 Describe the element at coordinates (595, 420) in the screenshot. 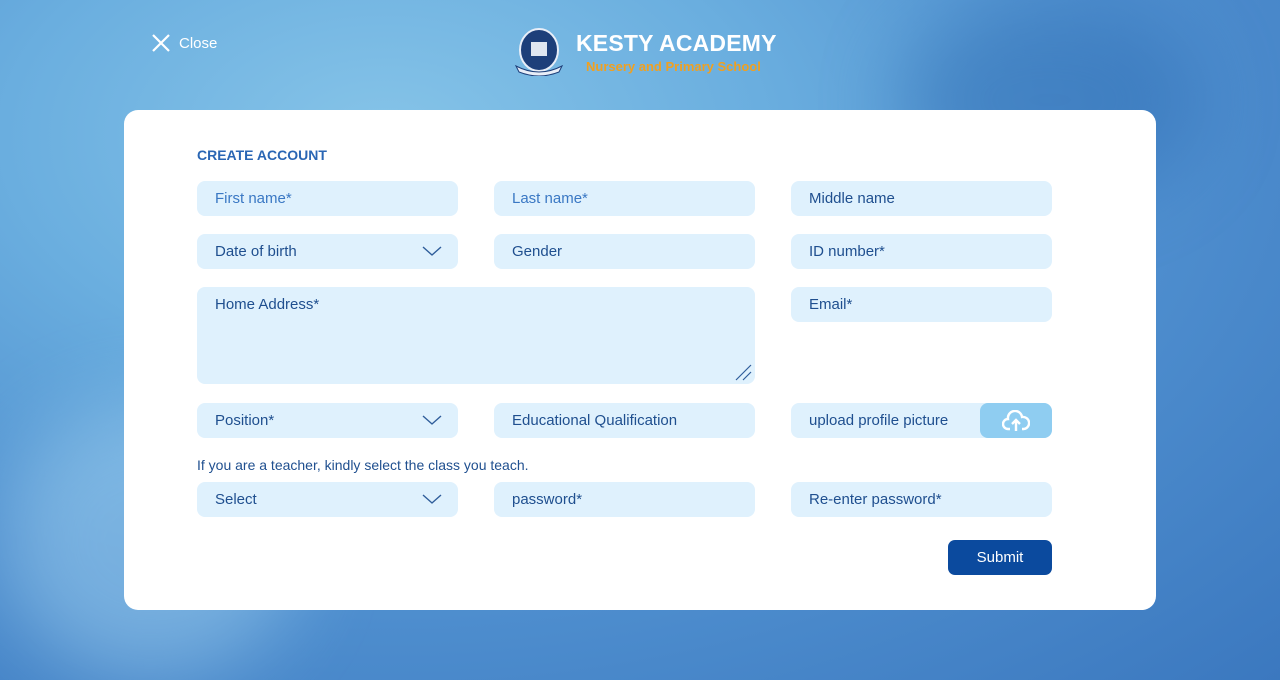

I see `education-placeholder: Educational Qualification` at that location.